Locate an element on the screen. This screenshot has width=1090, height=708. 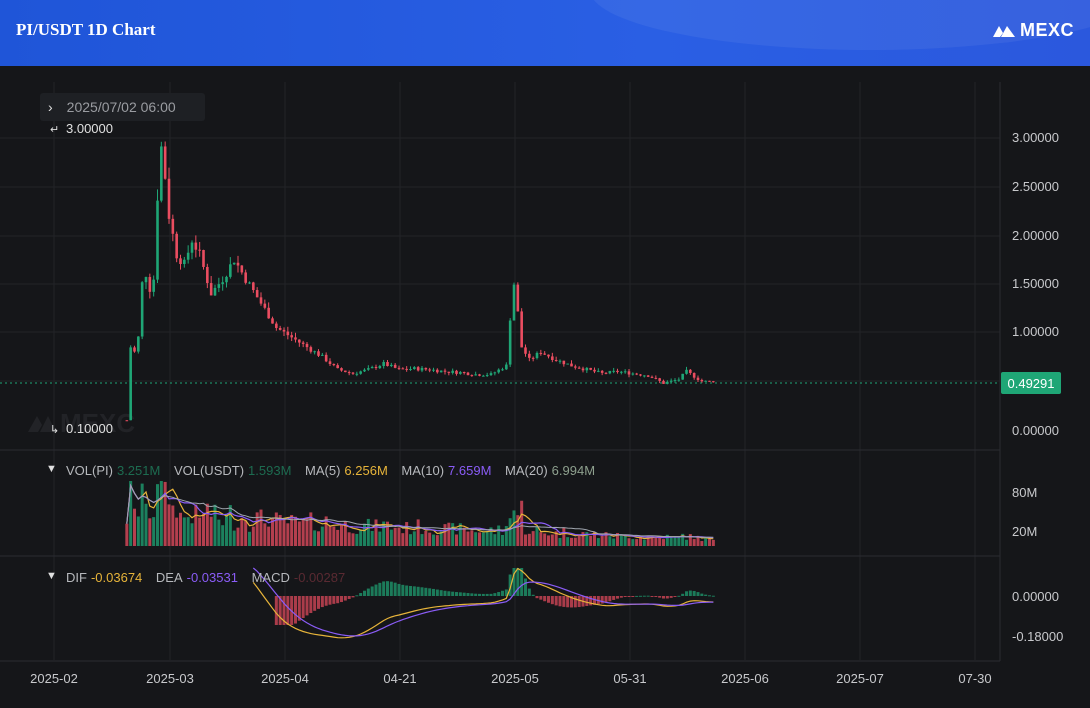
macd-value: -0.00287 is located at coordinates (319, 577).